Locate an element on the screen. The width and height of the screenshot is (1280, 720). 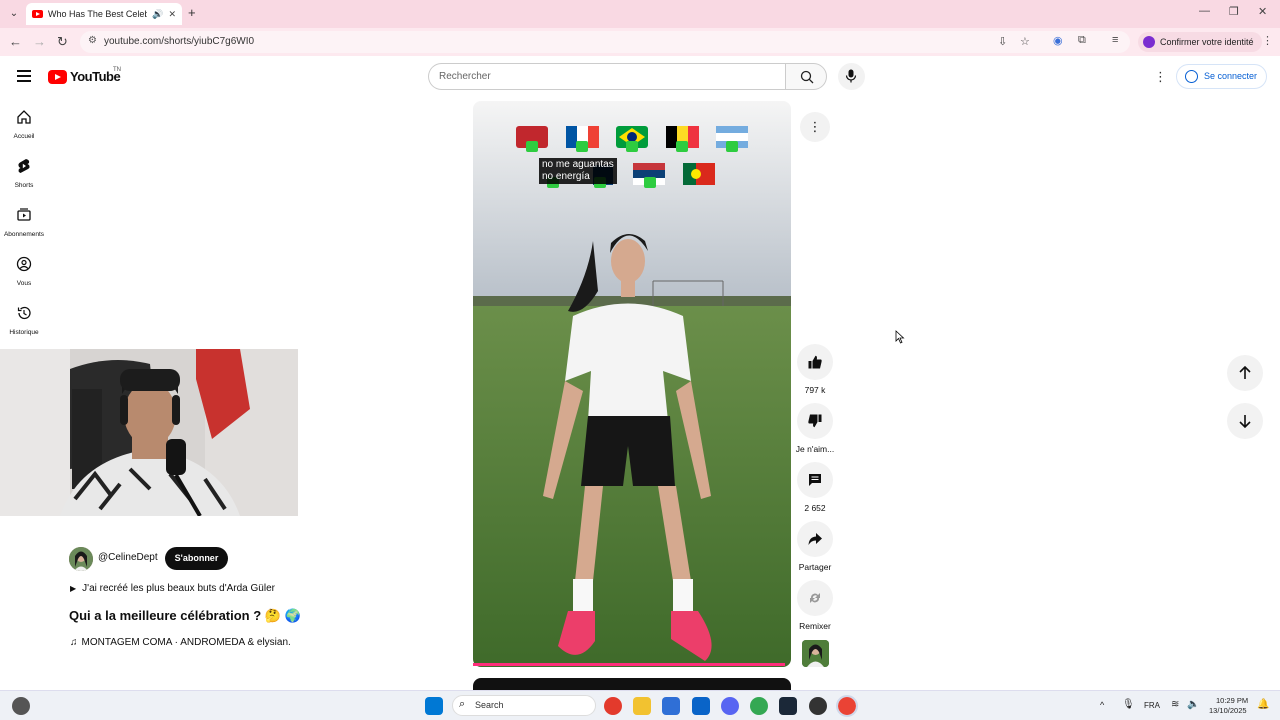
tray-chevron-icon: ^ is located at coordinates (1102, 705).